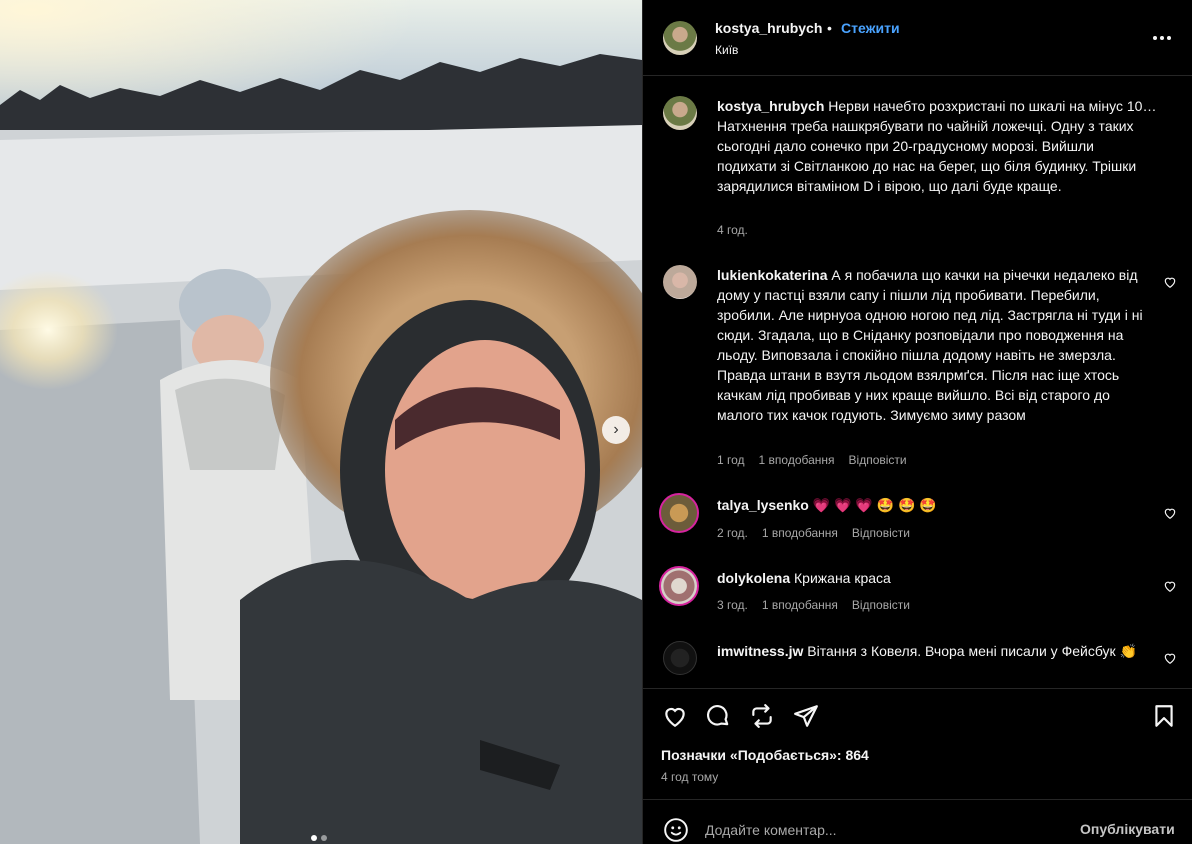 The image size is (1192, 844). What do you see at coordinates (1162, 38) in the screenshot?
I see `more-options-icon` at bounding box center [1162, 38].